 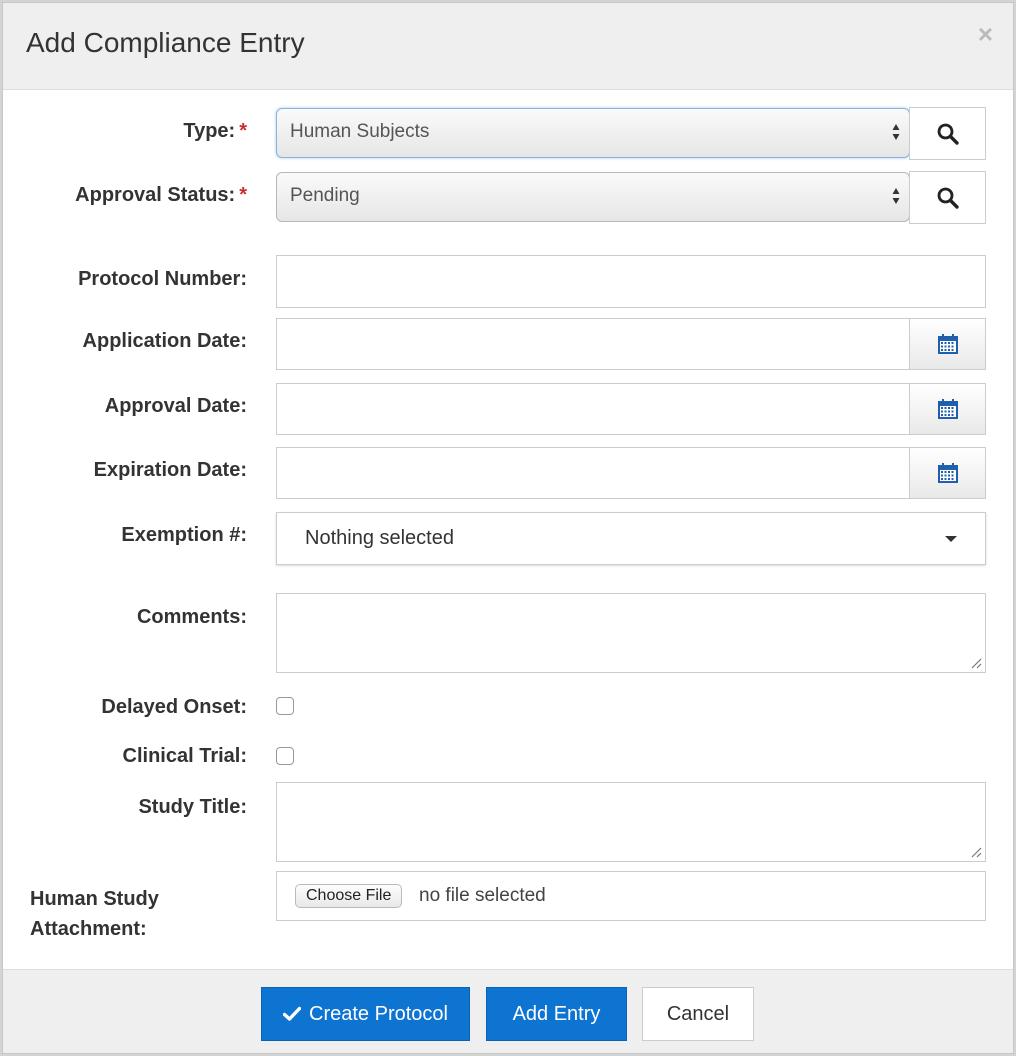 I want to click on approval-status-label-text: Approval Status:, so click(x=155, y=195).